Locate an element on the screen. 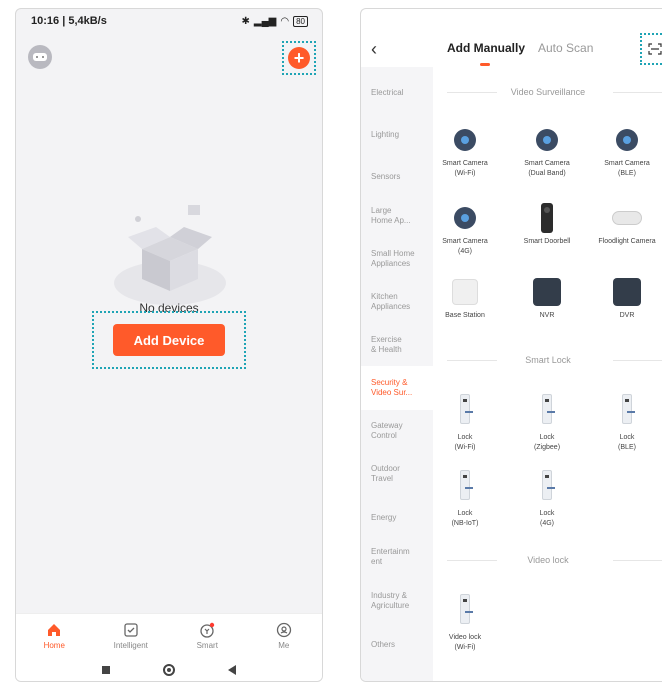  tab-home: Home is located at coordinates (54, 636).